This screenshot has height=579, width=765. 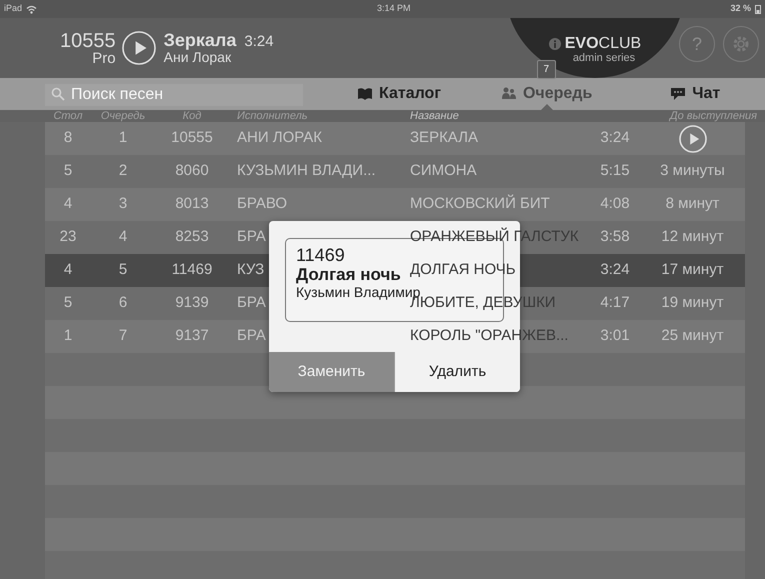 What do you see at coordinates (615, 335) in the screenshot?
I see `table-cell: 3:01` at bounding box center [615, 335].